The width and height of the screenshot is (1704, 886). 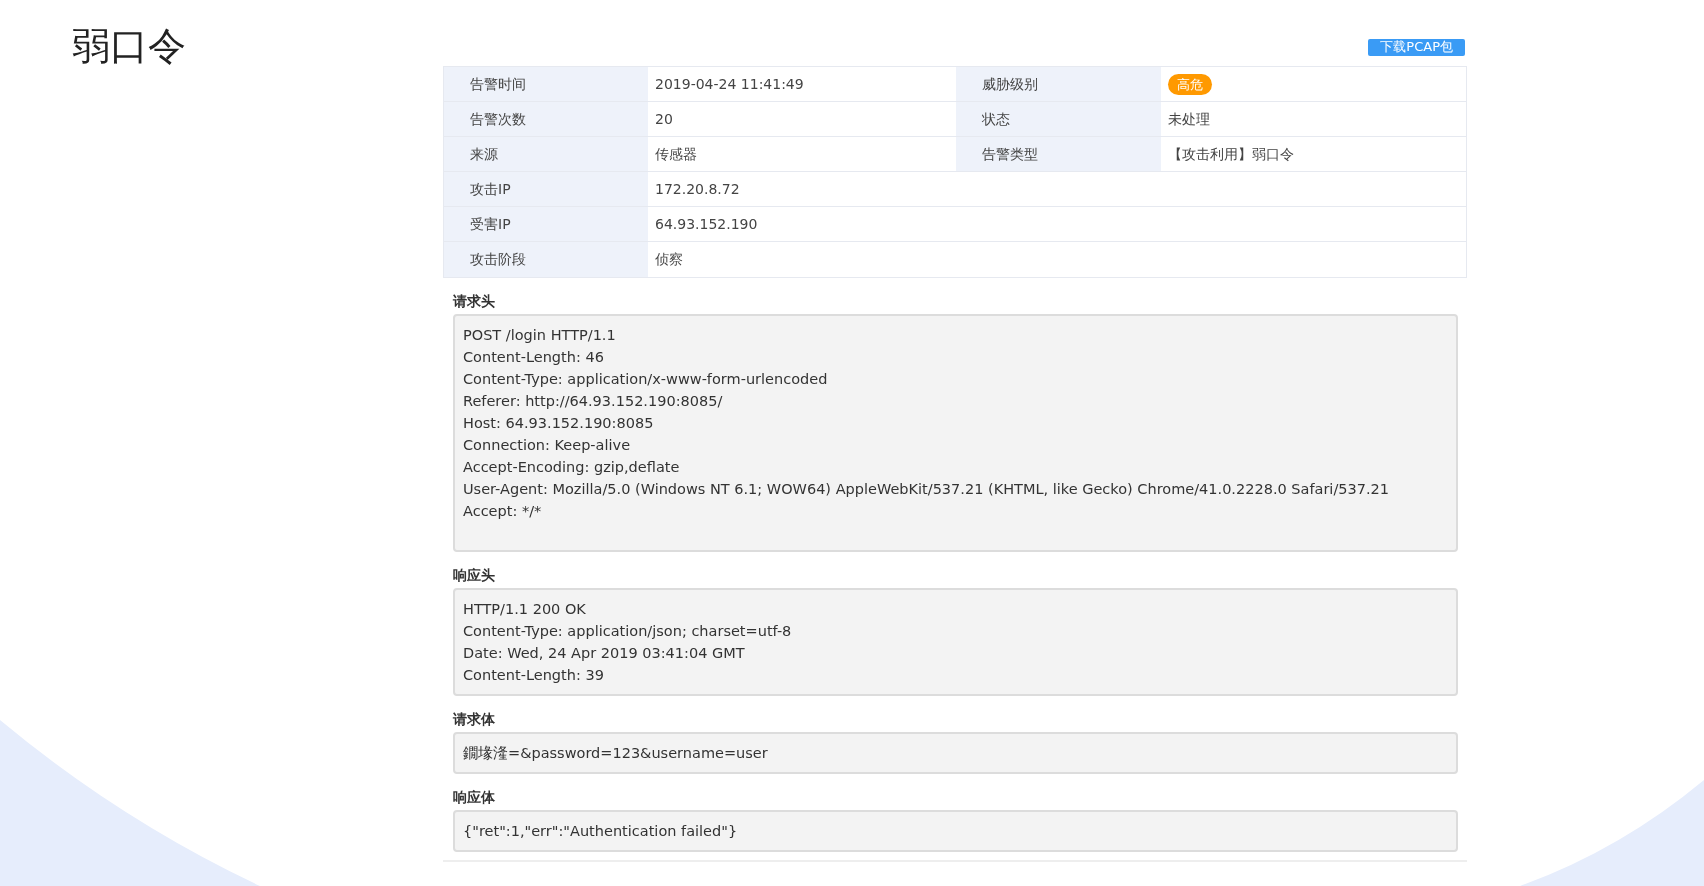 I want to click on field-label: 告警次数, so click(x=546, y=119).